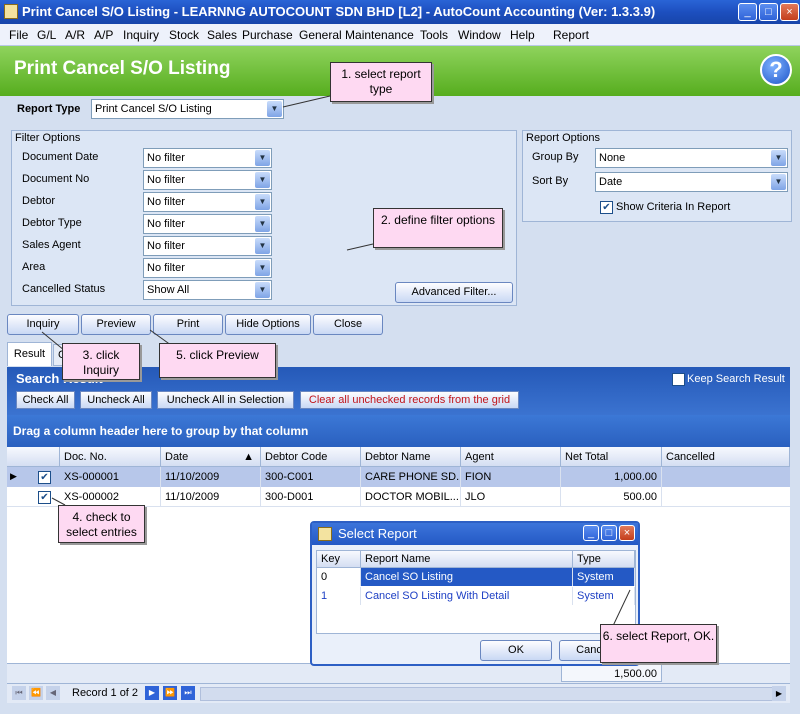 The height and width of the screenshot is (714, 800). What do you see at coordinates (658, 643) in the screenshot?
I see `callout-select-report-ok: 6. select Report, OK.` at bounding box center [658, 643].